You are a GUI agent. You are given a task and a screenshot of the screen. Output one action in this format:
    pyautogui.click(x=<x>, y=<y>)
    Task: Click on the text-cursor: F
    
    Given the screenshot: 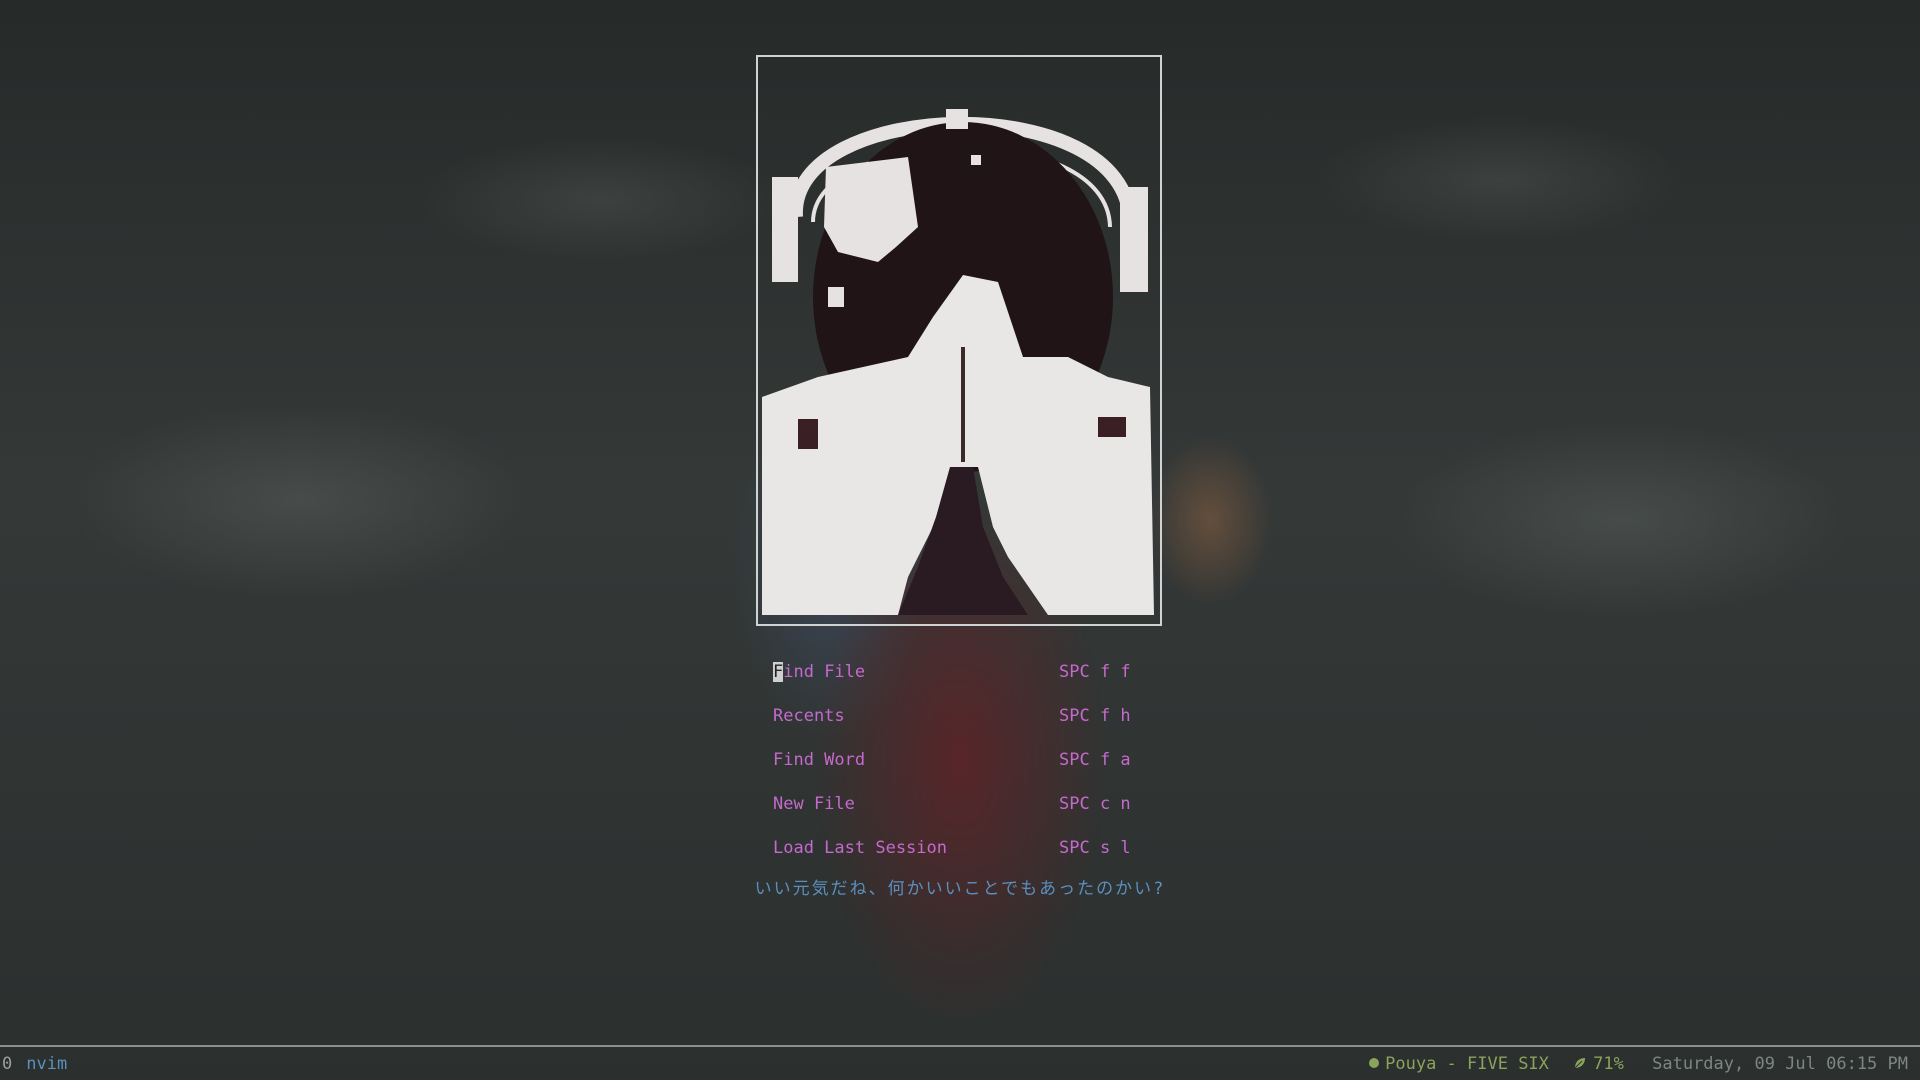 What is the action you would take?
    pyautogui.click(x=778, y=672)
    